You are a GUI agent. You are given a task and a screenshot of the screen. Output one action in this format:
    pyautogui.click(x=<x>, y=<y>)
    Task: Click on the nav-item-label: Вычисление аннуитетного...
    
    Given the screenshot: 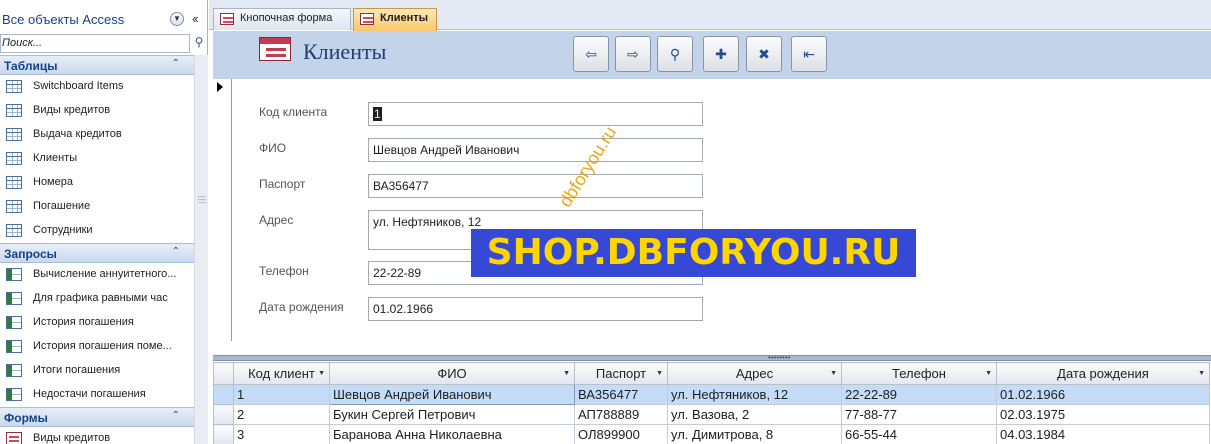 What is the action you would take?
    pyautogui.click(x=105, y=274)
    